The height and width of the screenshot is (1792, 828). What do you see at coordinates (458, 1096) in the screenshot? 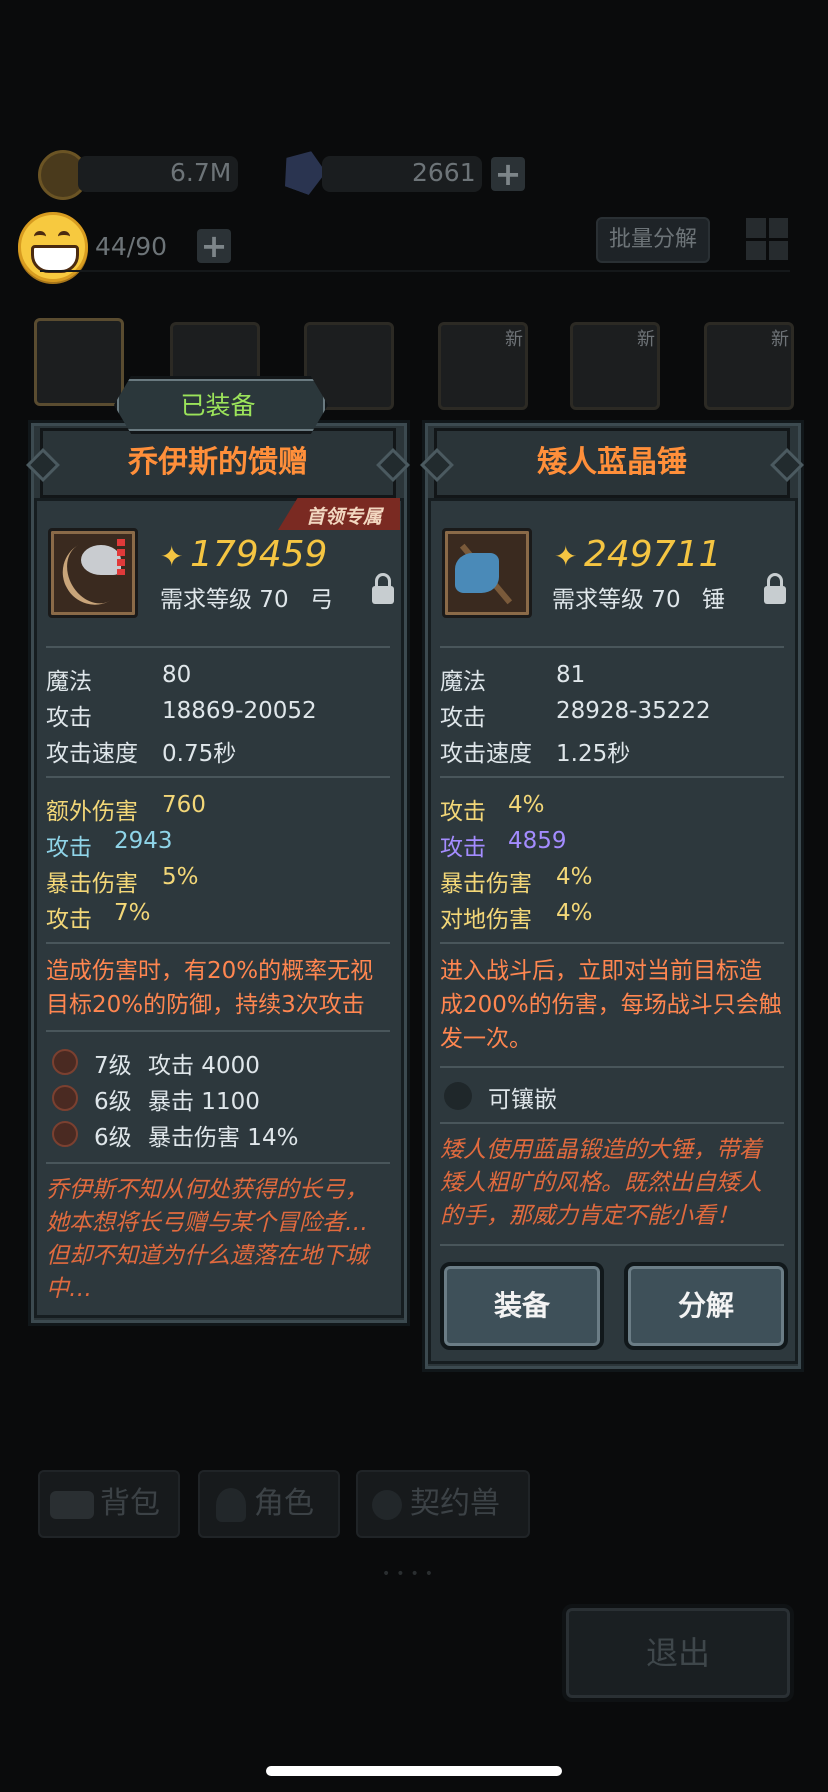
I see `empty-socket-icon` at bounding box center [458, 1096].